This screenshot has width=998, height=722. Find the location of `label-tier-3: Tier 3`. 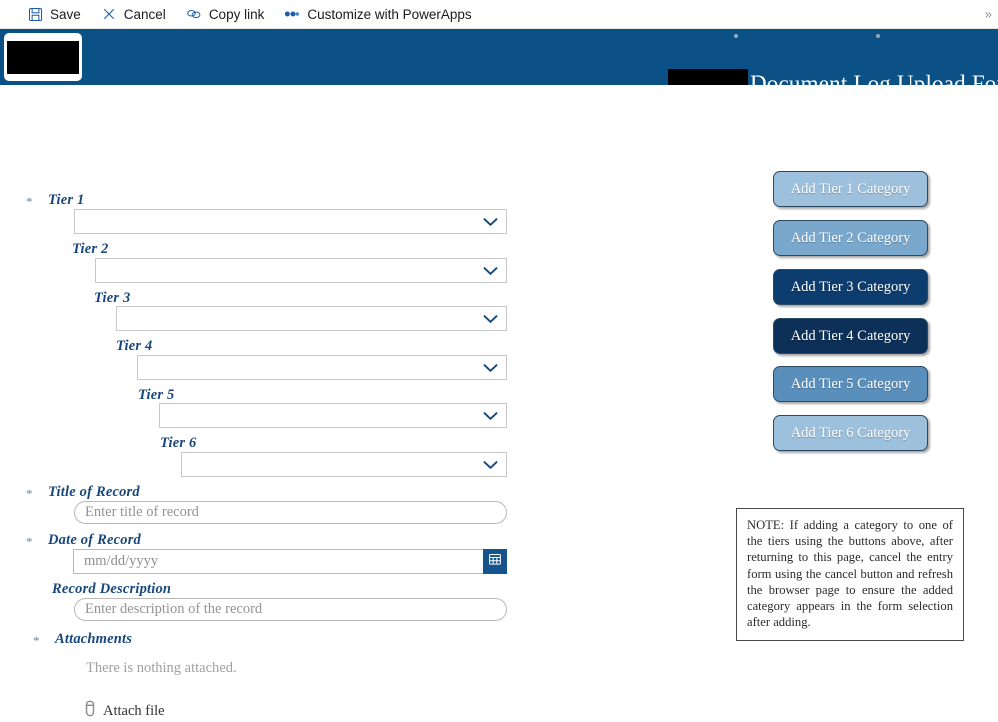

label-tier-3: Tier 3 is located at coordinates (112, 298).